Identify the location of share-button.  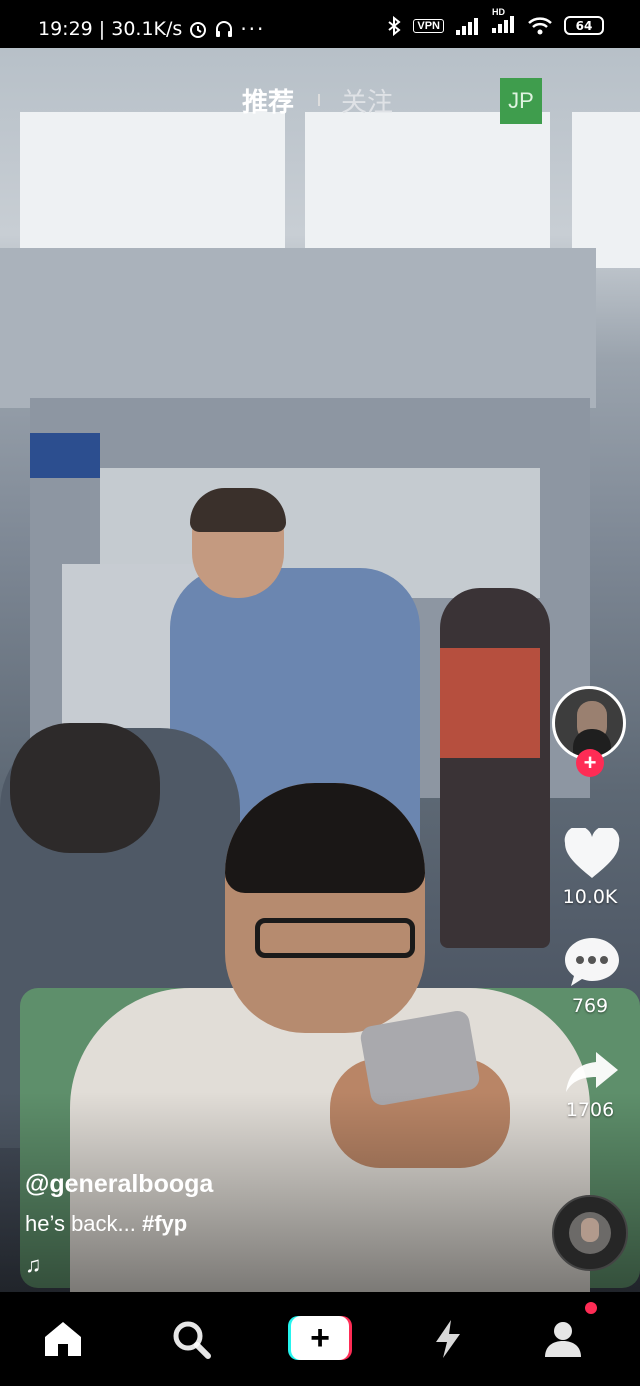
(592, 1072).